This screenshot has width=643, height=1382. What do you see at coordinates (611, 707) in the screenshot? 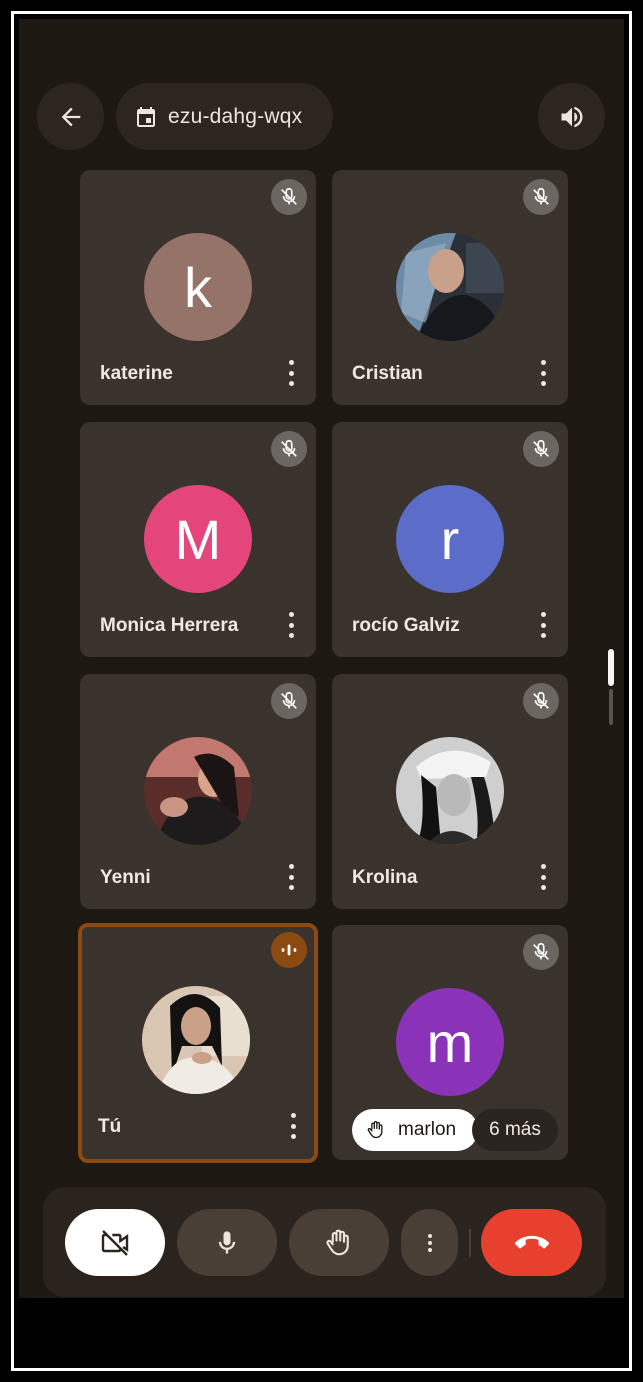
I see `scrollbar-track` at bounding box center [611, 707].